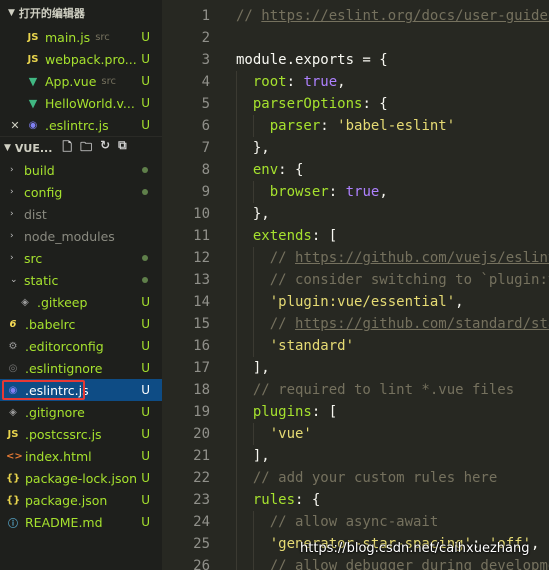  Describe the element at coordinates (13, 500) in the screenshot. I see `file-type-icon: {}` at that location.